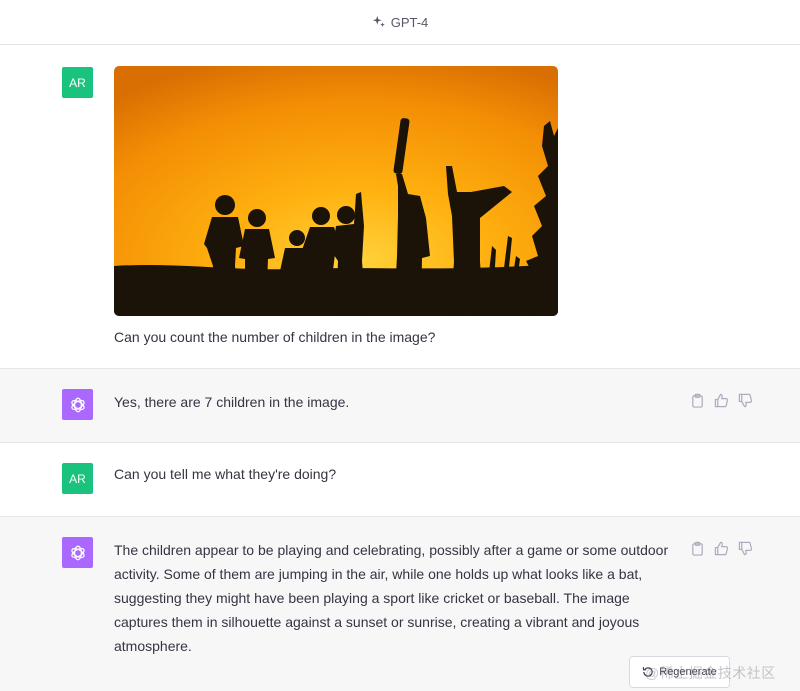 This screenshot has height=691, width=800. Describe the element at coordinates (153, 646) in the screenshot. I see `text-line: atmosphere.` at that location.